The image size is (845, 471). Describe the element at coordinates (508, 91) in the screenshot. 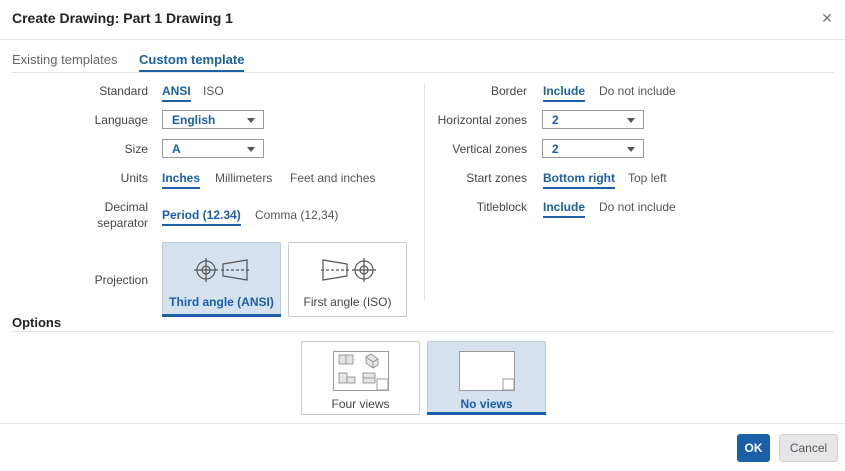

I see `border-label: Border` at that location.